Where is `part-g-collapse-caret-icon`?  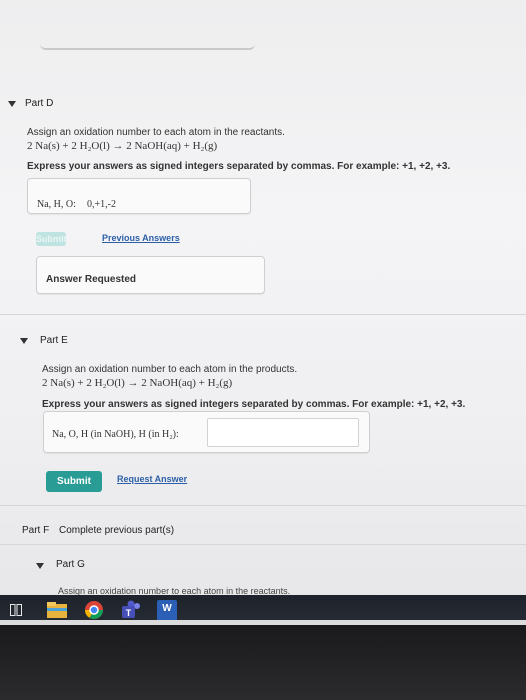
part-g-collapse-caret-icon is located at coordinates (40, 566).